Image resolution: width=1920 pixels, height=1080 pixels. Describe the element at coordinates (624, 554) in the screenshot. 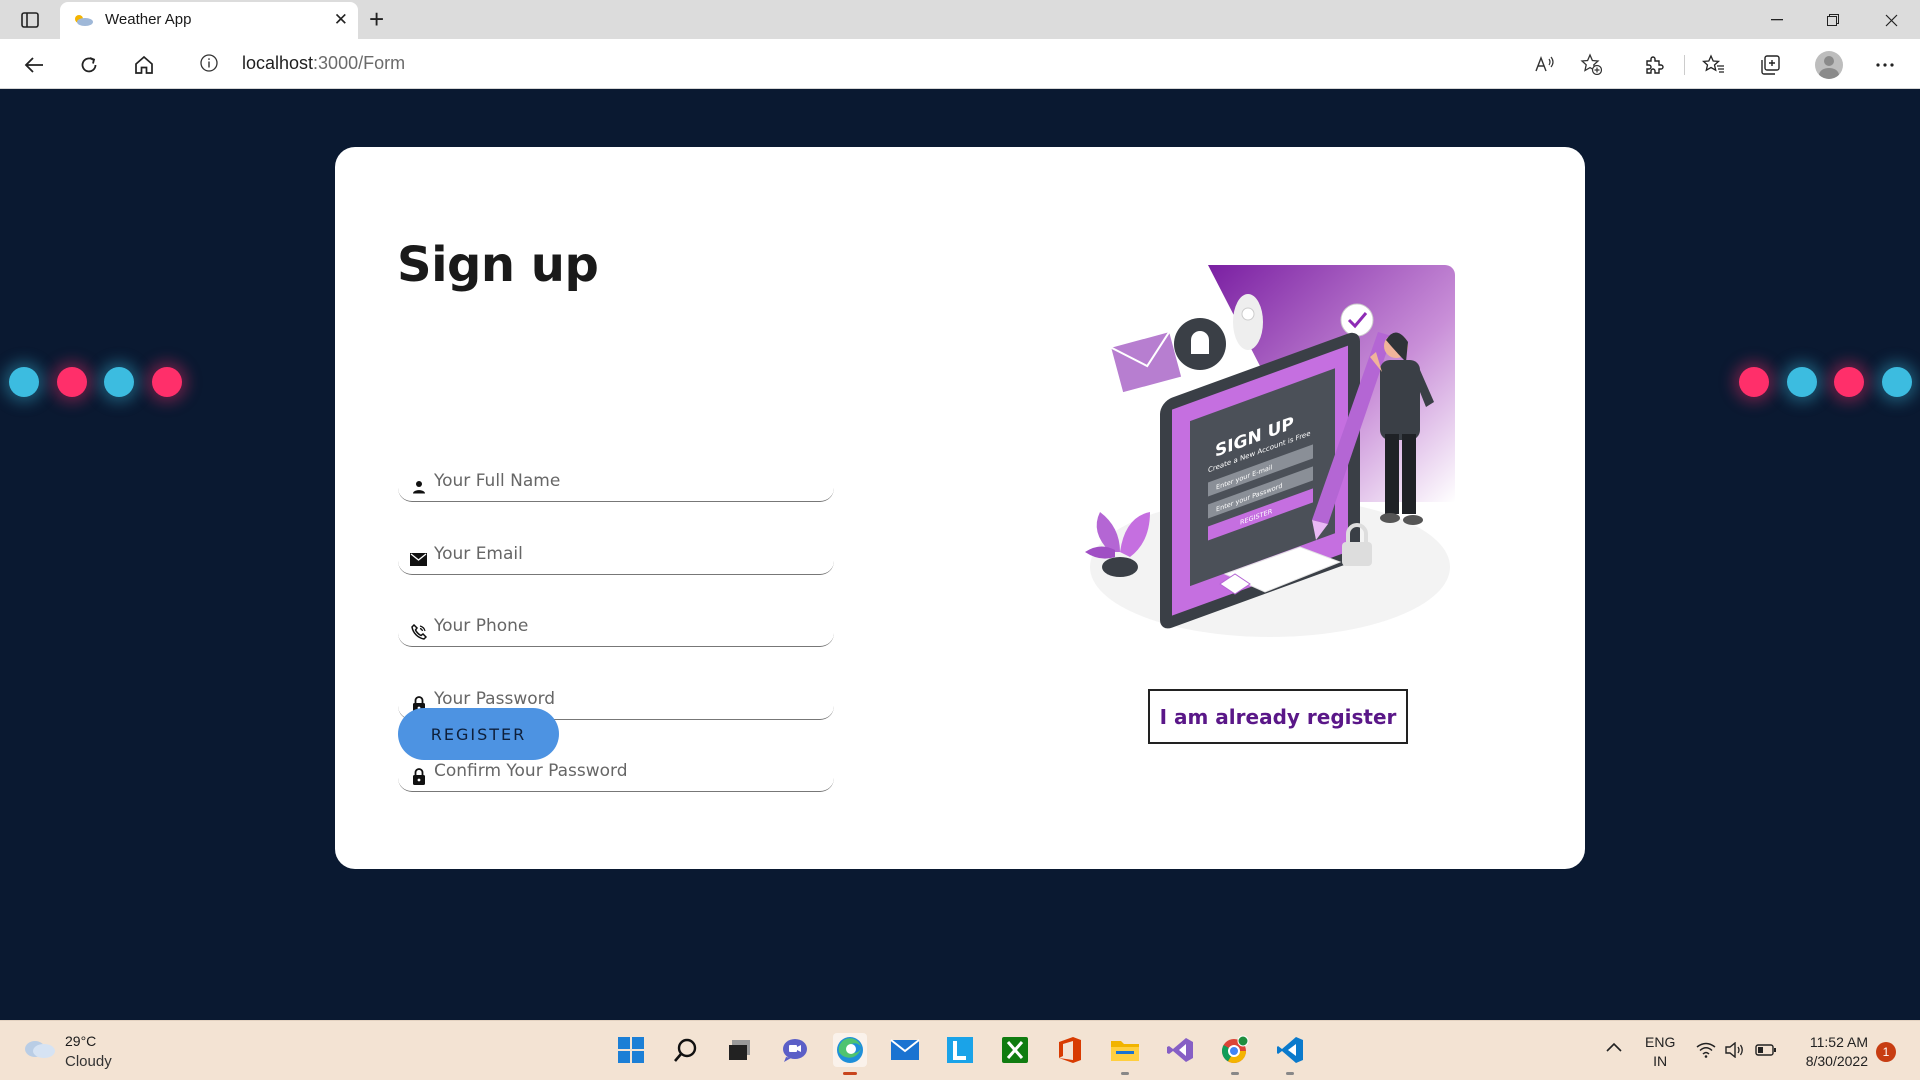

I see `email-input` at that location.